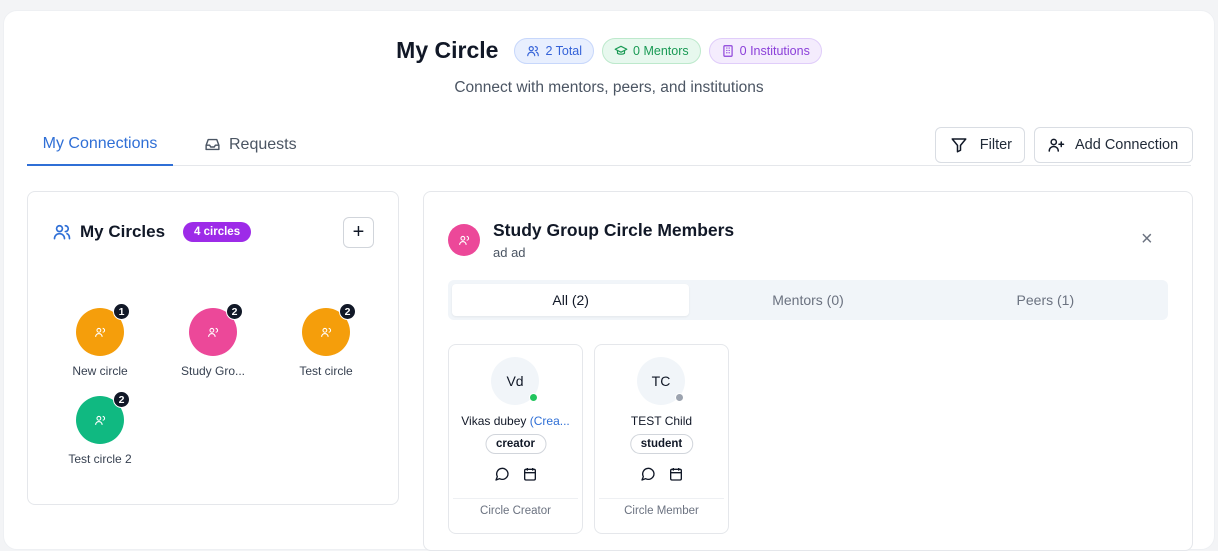 Image resolution: width=1218 pixels, height=551 pixels. I want to click on page-title: My Circle, so click(447, 50).